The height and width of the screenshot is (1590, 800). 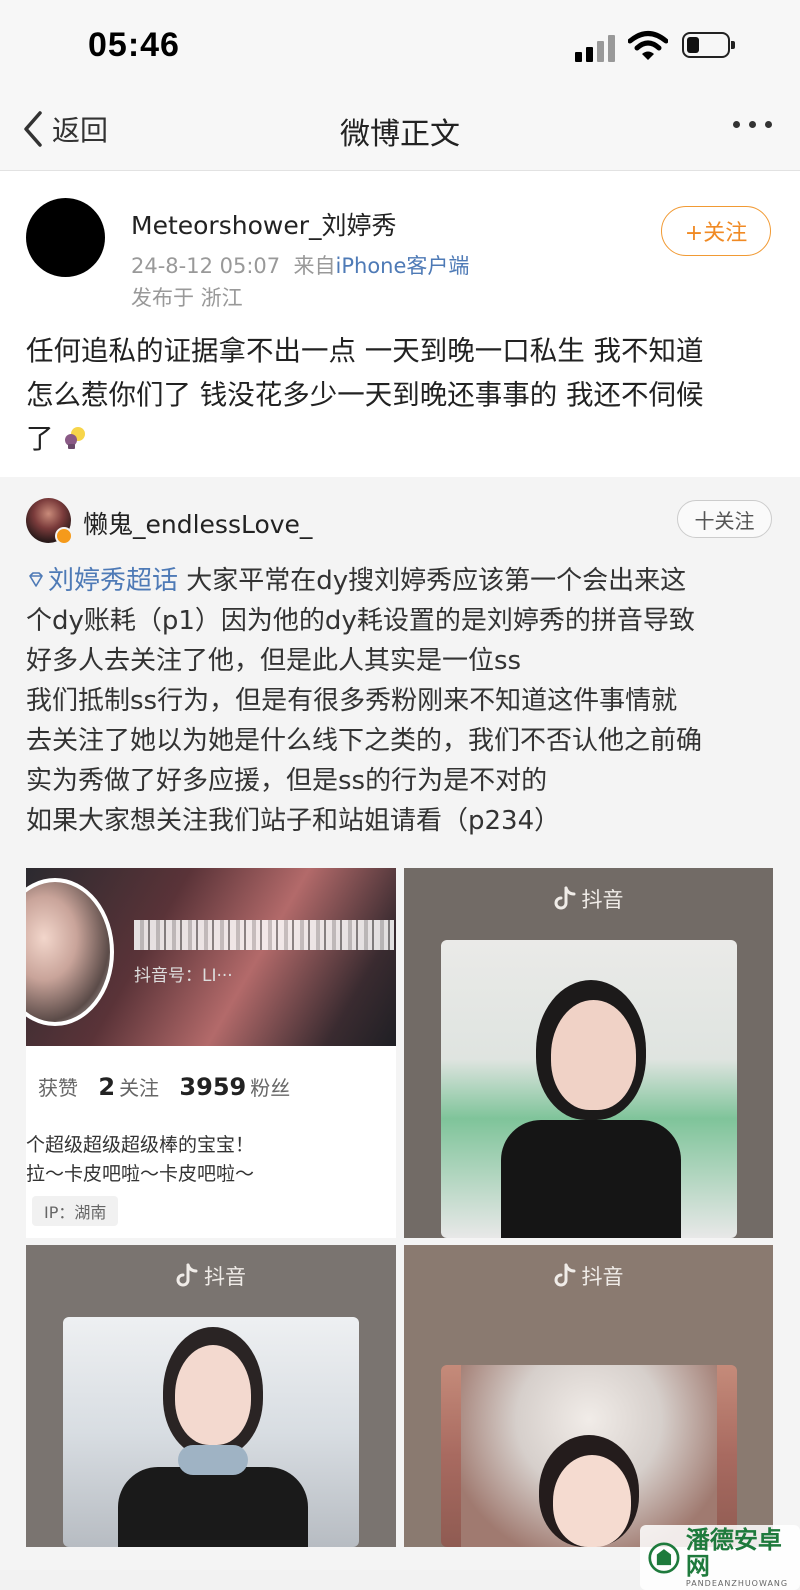 What do you see at coordinates (213, 1087) in the screenshot?
I see `fans-count: 3959` at bounding box center [213, 1087].